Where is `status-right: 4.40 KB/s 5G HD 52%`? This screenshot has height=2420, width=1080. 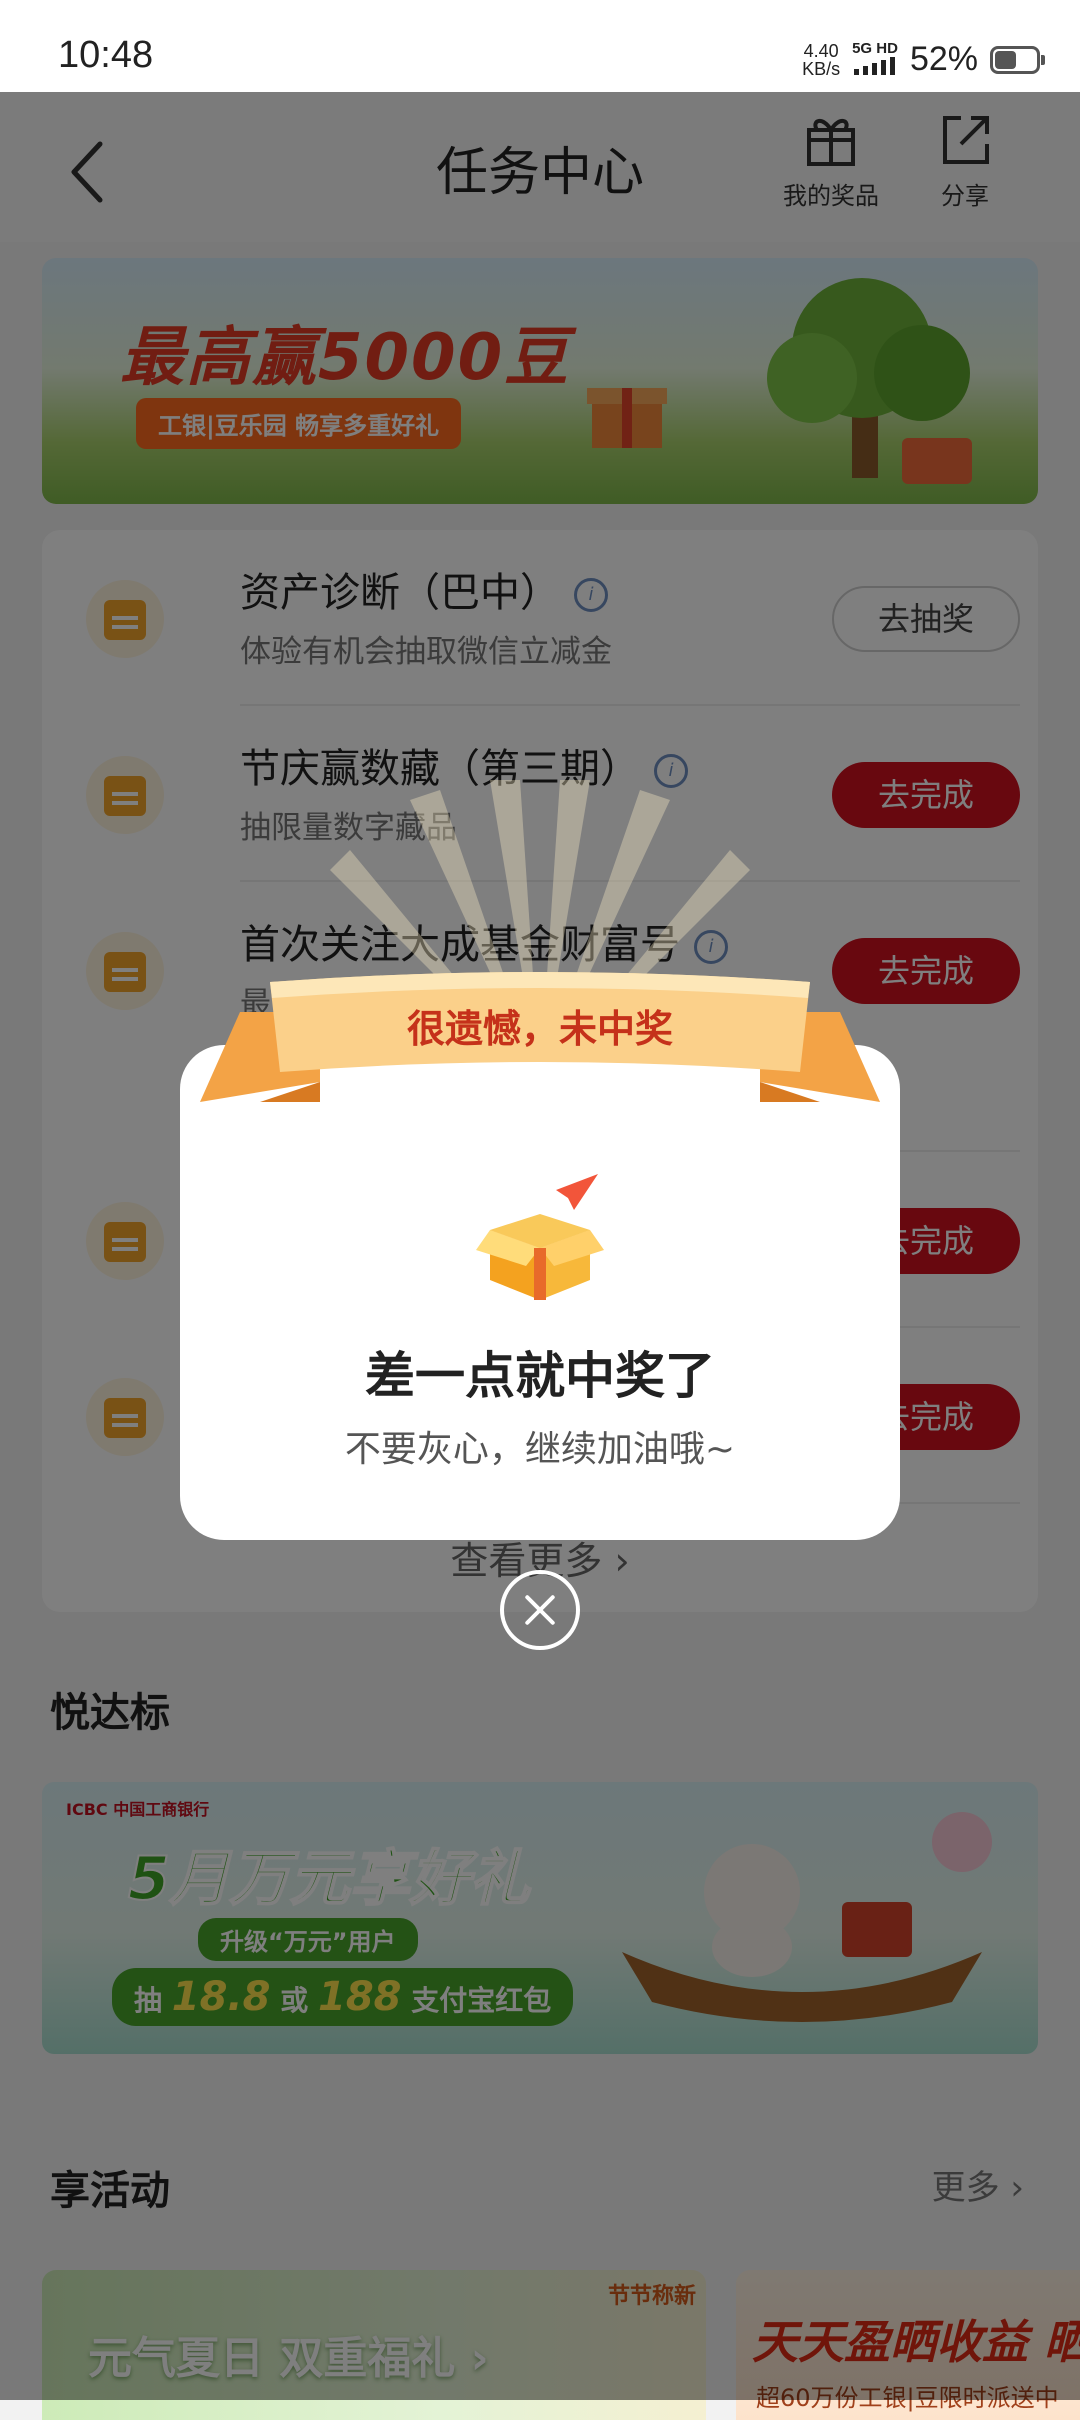 status-right: 4.40 KB/s 5G HD 52% is located at coordinates (923, 59).